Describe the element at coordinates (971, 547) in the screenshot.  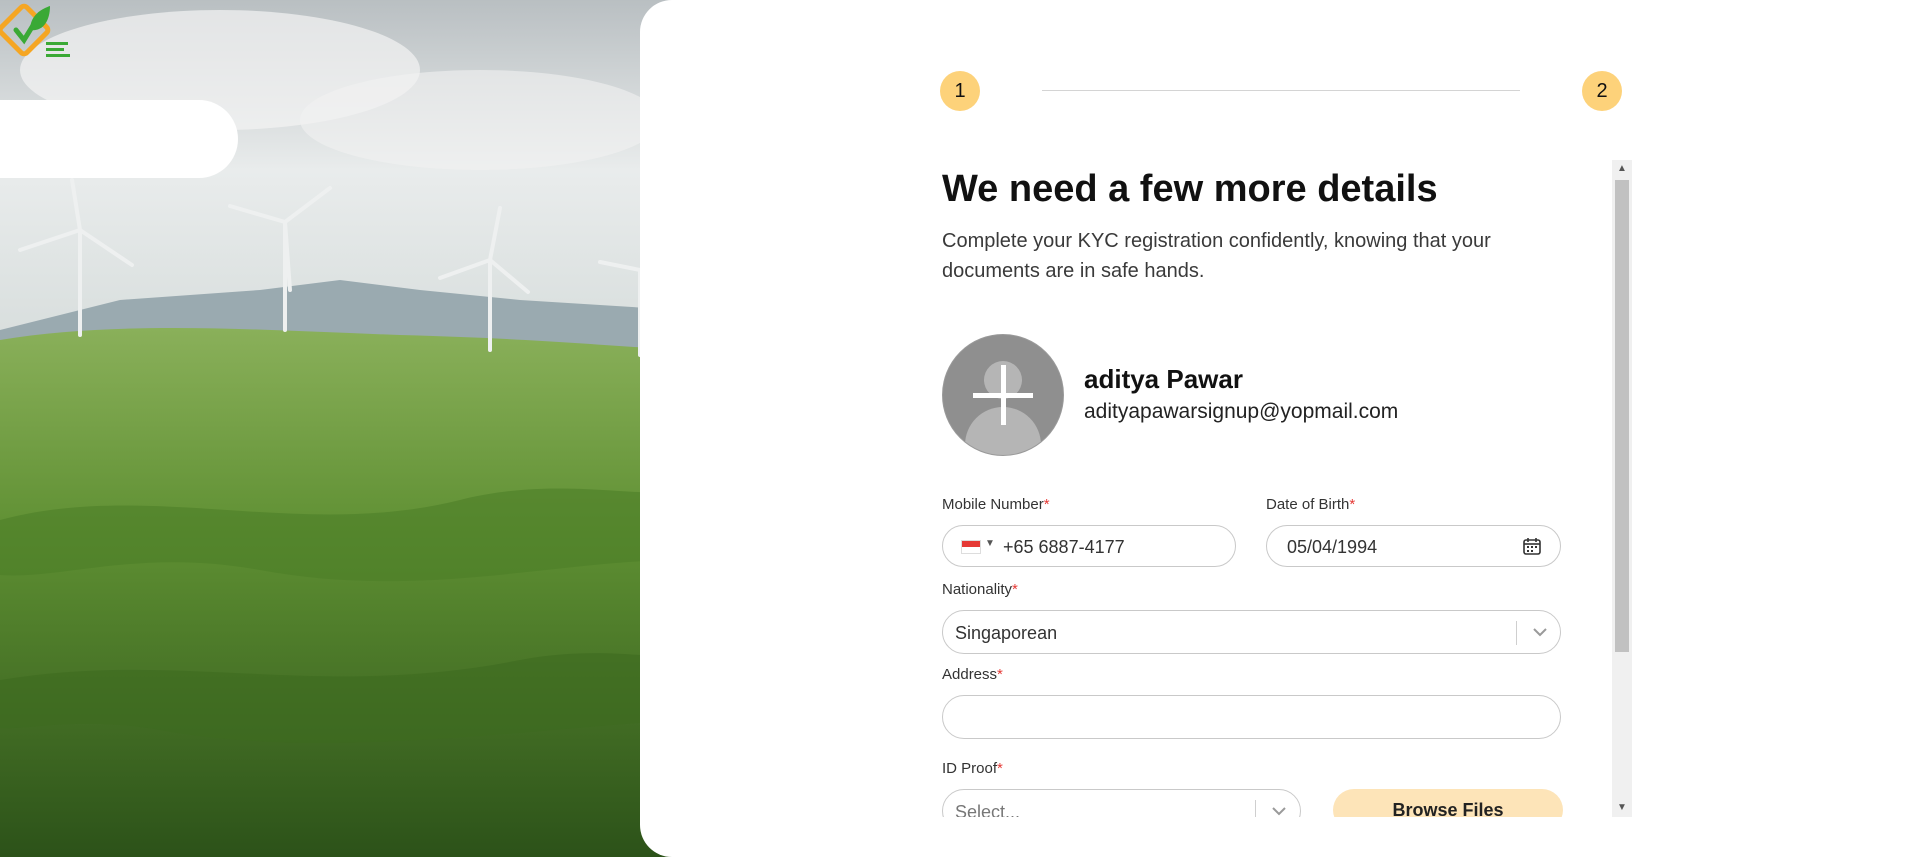
I see `singapore-flag-icon` at that location.